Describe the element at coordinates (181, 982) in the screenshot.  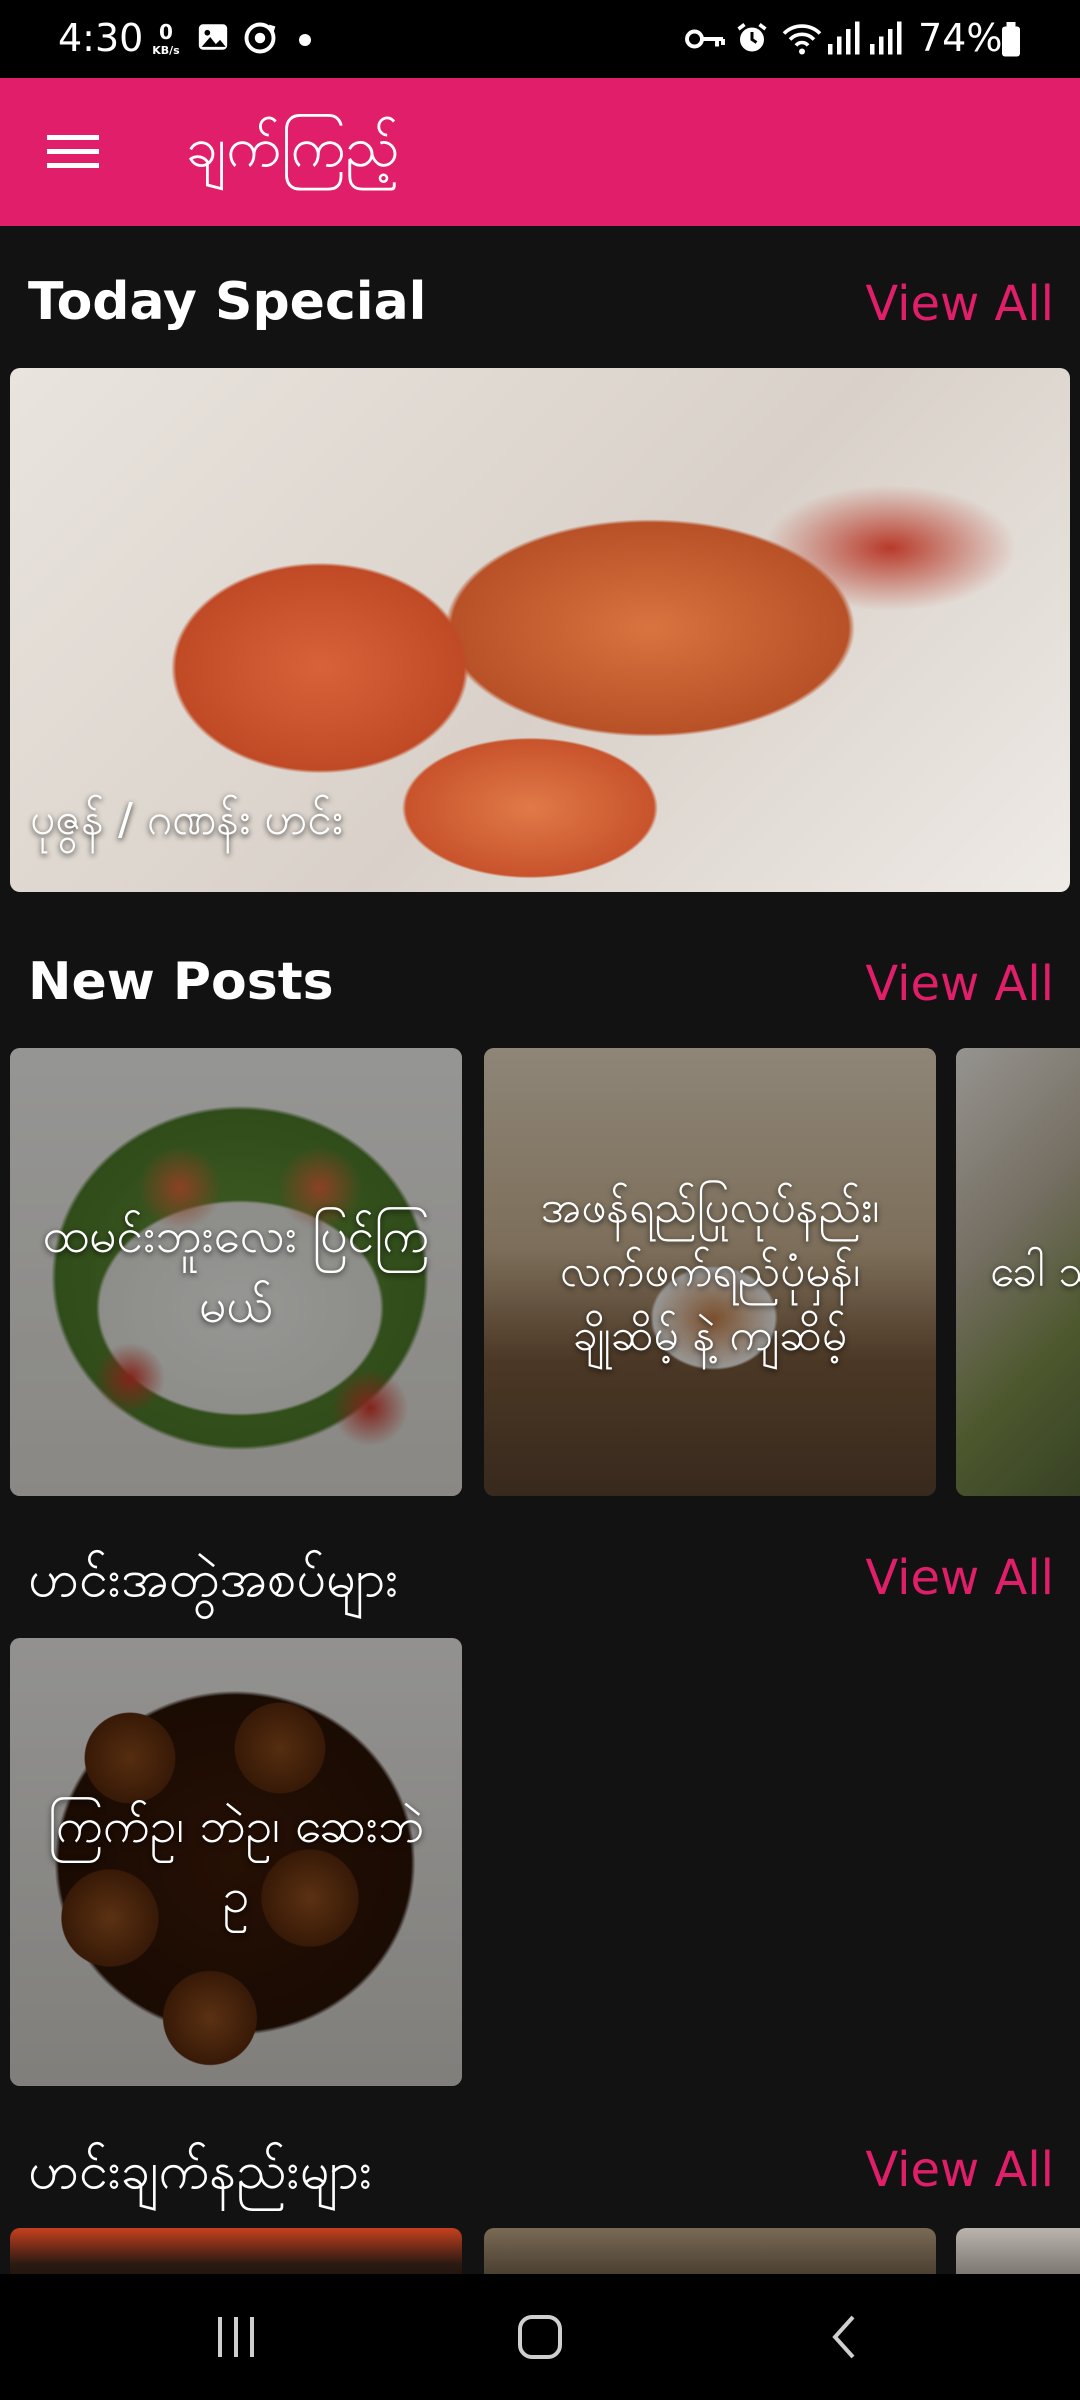
I see `section-title-new-posts: New Posts` at that location.